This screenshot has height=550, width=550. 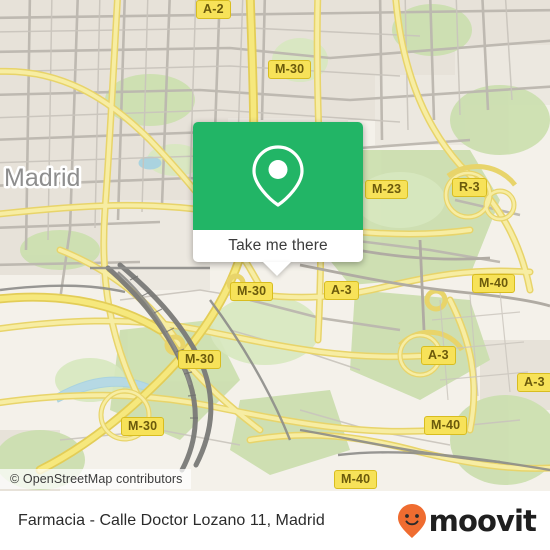 I want to click on city-label: Madrid, so click(x=42, y=178).